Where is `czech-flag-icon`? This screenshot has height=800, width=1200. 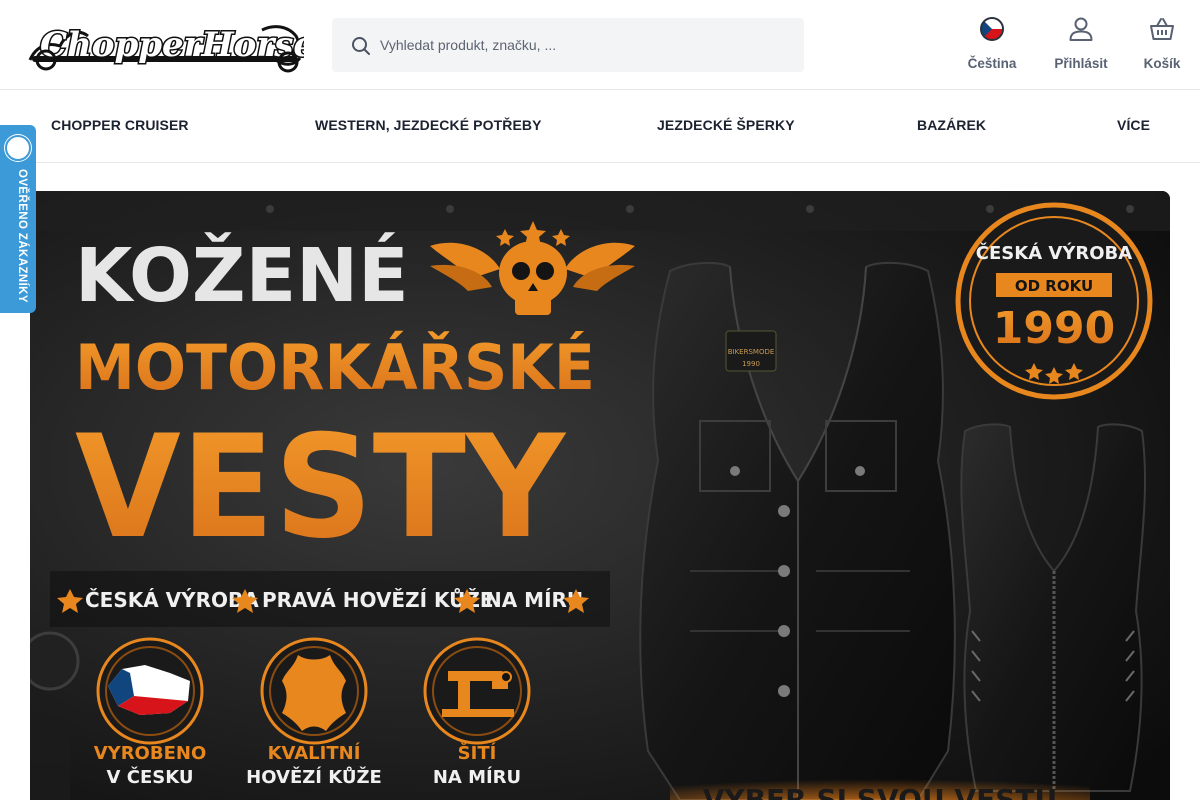 czech-flag-icon is located at coordinates (992, 29).